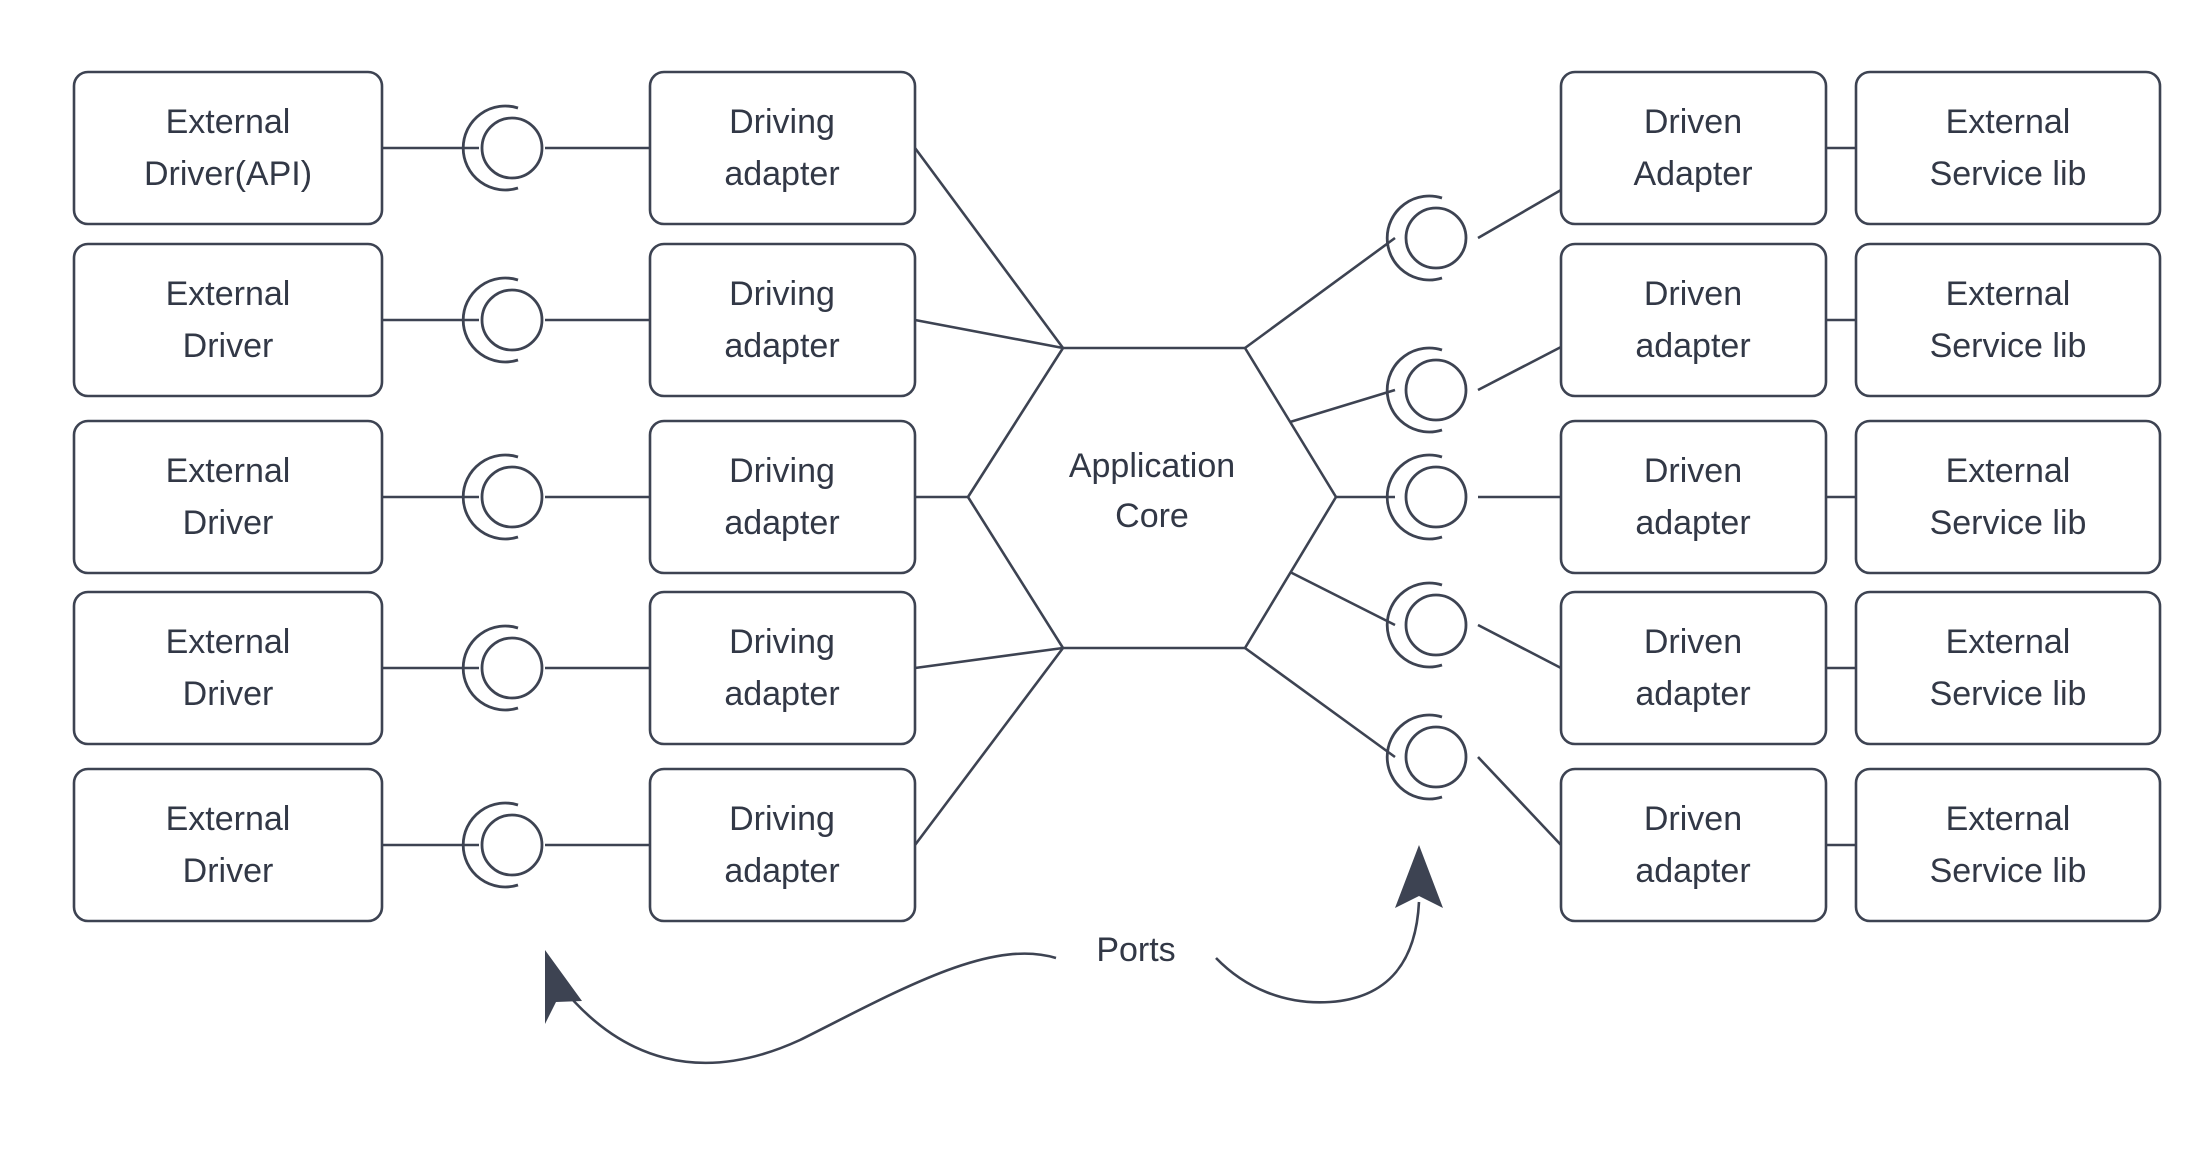 The height and width of the screenshot is (1149, 2203). What do you see at coordinates (228, 694) in the screenshot?
I see `external-driver-label-4-line2: Driver` at bounding box center [228, 694].